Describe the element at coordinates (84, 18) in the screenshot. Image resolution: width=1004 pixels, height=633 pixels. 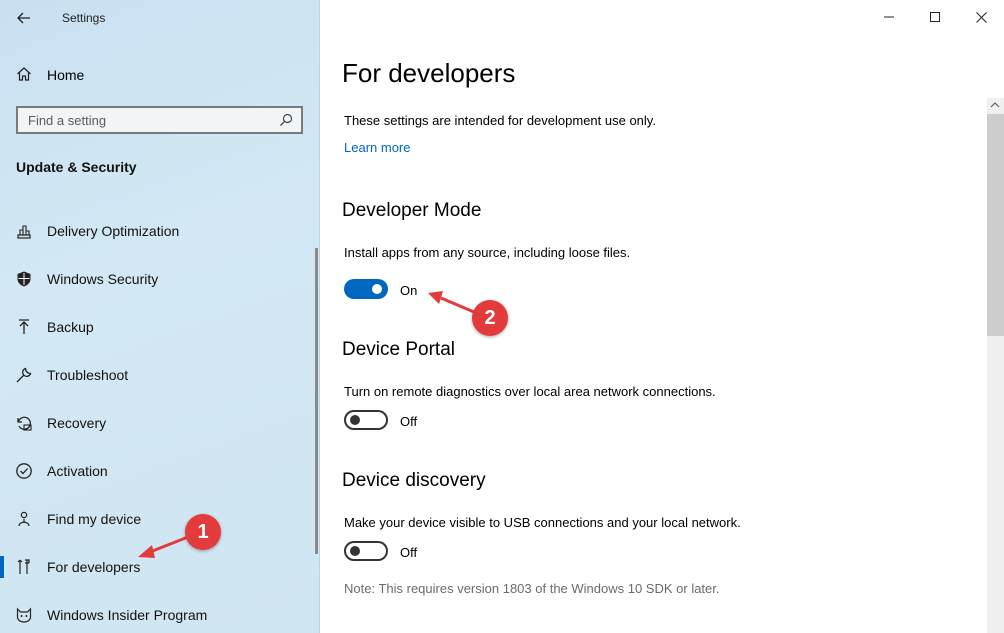
I see `app-title: Settings` at that location.